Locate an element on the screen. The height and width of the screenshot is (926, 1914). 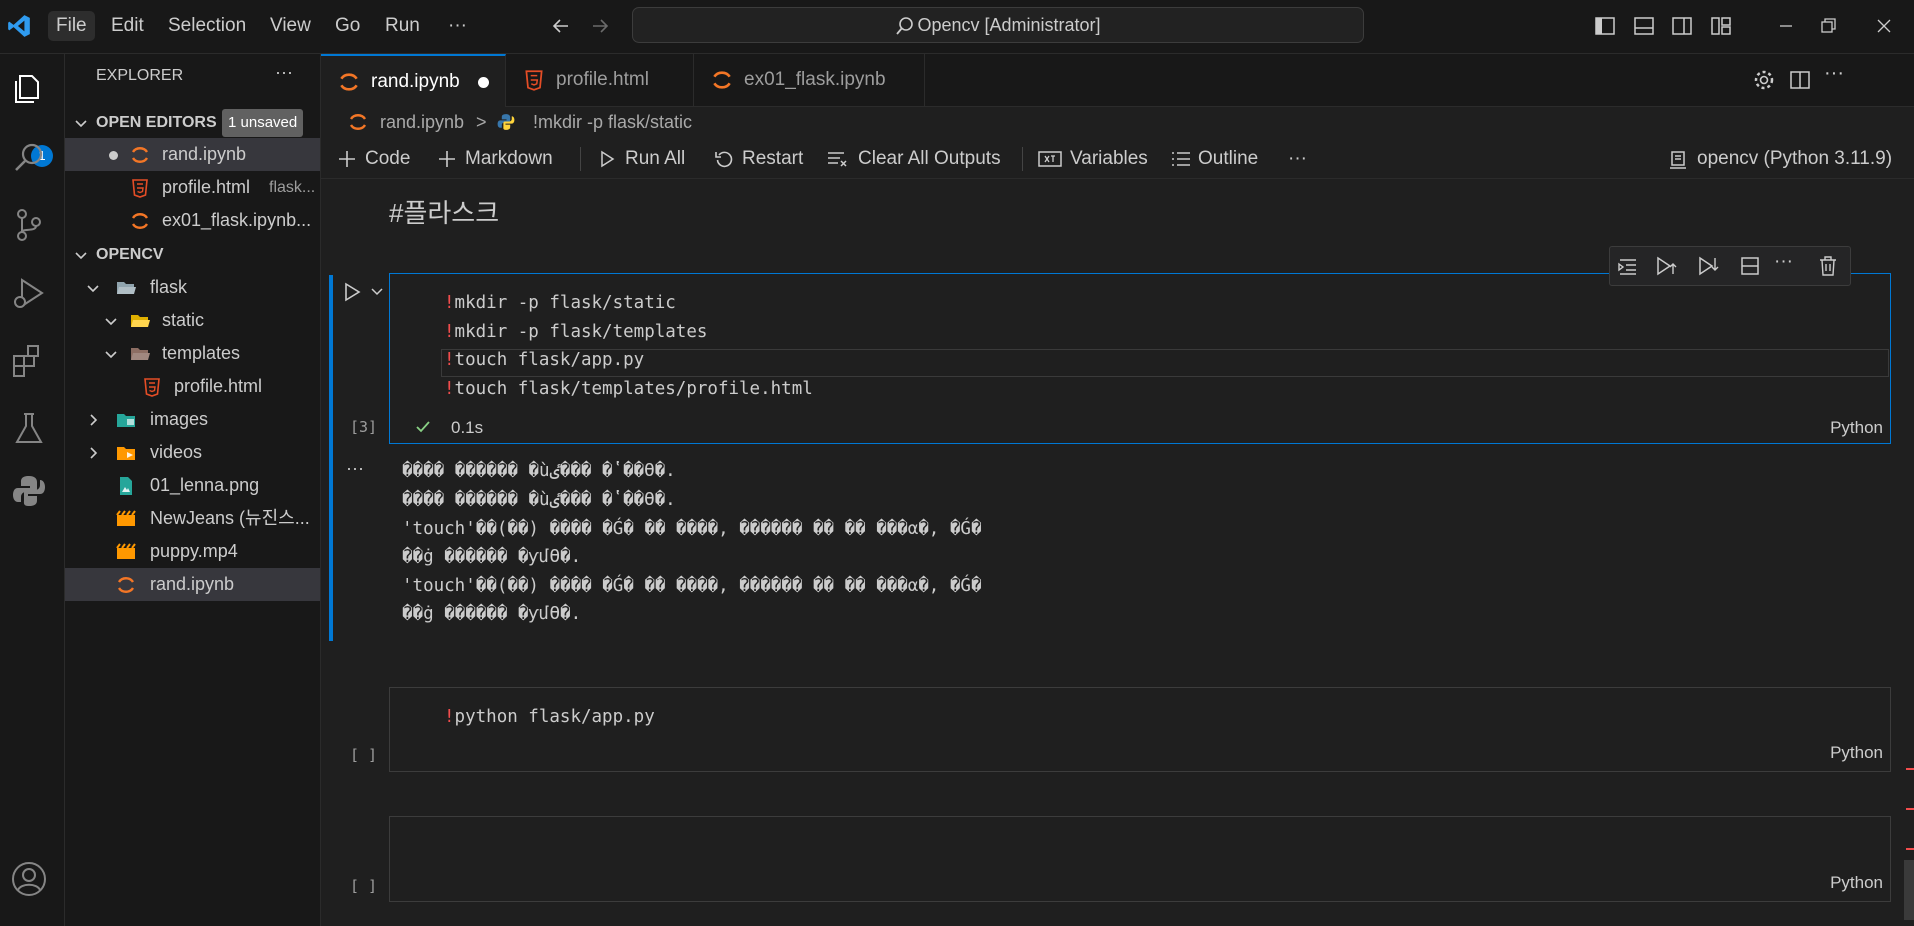
breadcrumb-file: rand.ipynb is located at coordinates (422, 122).